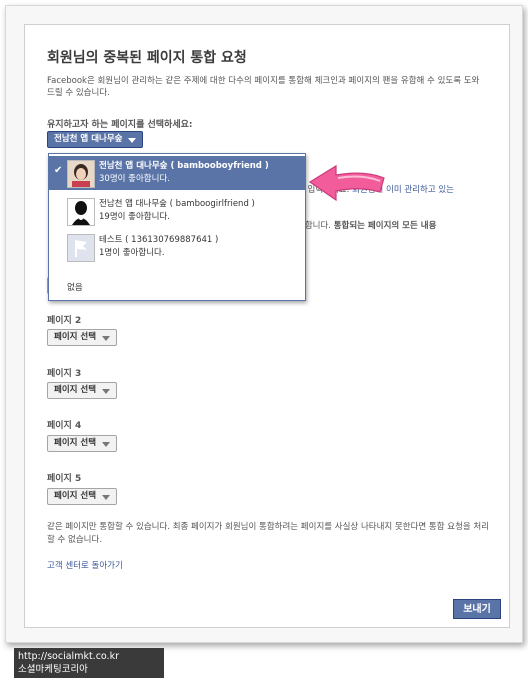 Image resolution: width=528 pixels, height=694 pixels. Describe the element at coordinates (120, 125) in the screenshot. I see `keep-page-label: 유지하고자 하는 페이지를 선택하세요:` at that location.